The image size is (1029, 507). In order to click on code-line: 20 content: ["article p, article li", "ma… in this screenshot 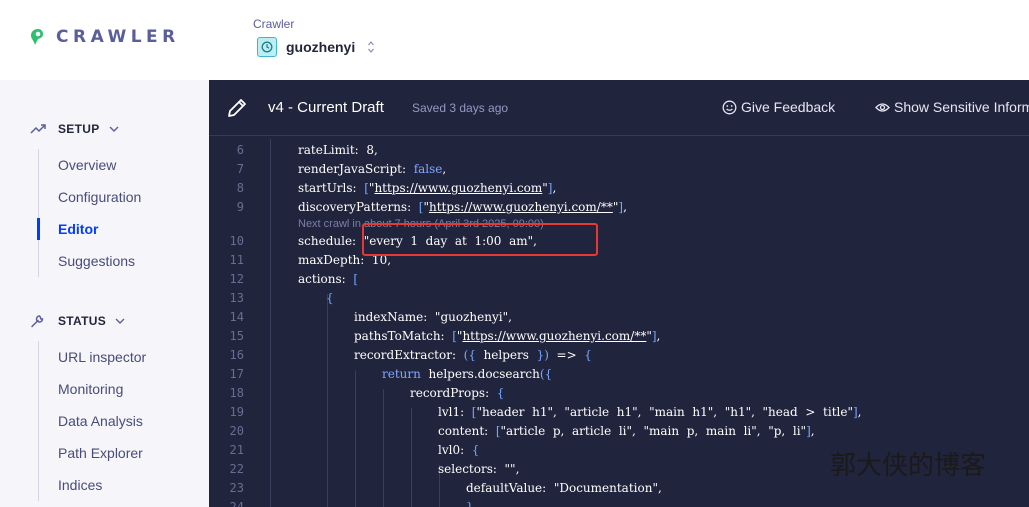, I will do `click(619, 432)`.